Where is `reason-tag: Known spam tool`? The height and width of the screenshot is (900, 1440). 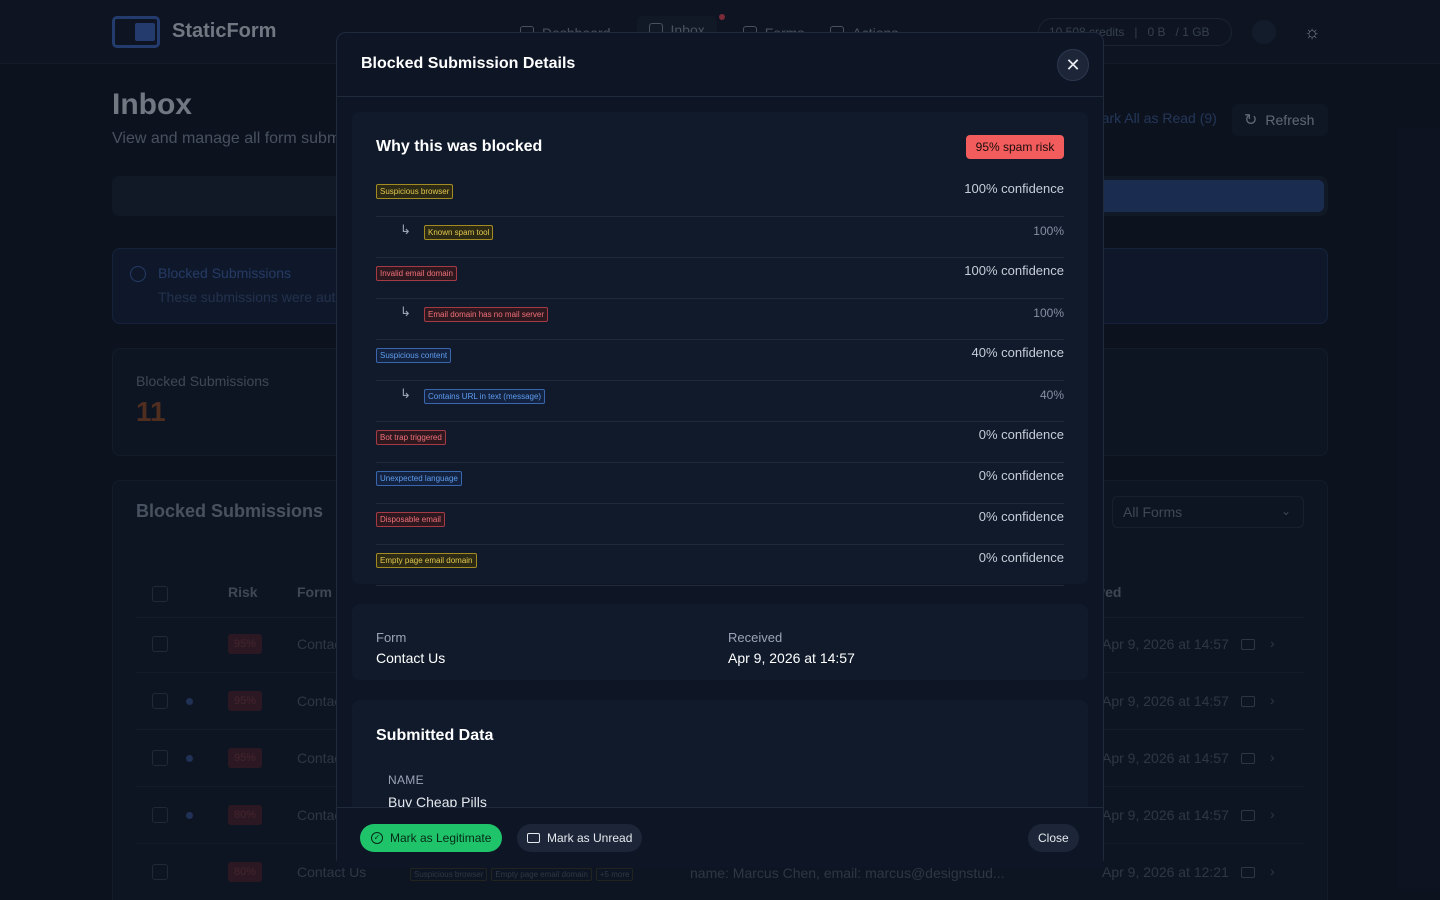 reason-tag: Known spam tool is located at coordinates (459, 232).